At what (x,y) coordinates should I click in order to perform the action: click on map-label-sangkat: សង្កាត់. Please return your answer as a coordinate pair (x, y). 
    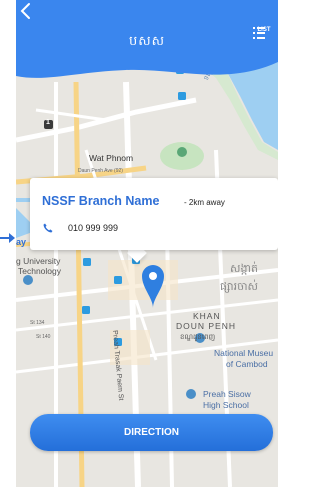
    Looking at the image, I should click on (244, 269).